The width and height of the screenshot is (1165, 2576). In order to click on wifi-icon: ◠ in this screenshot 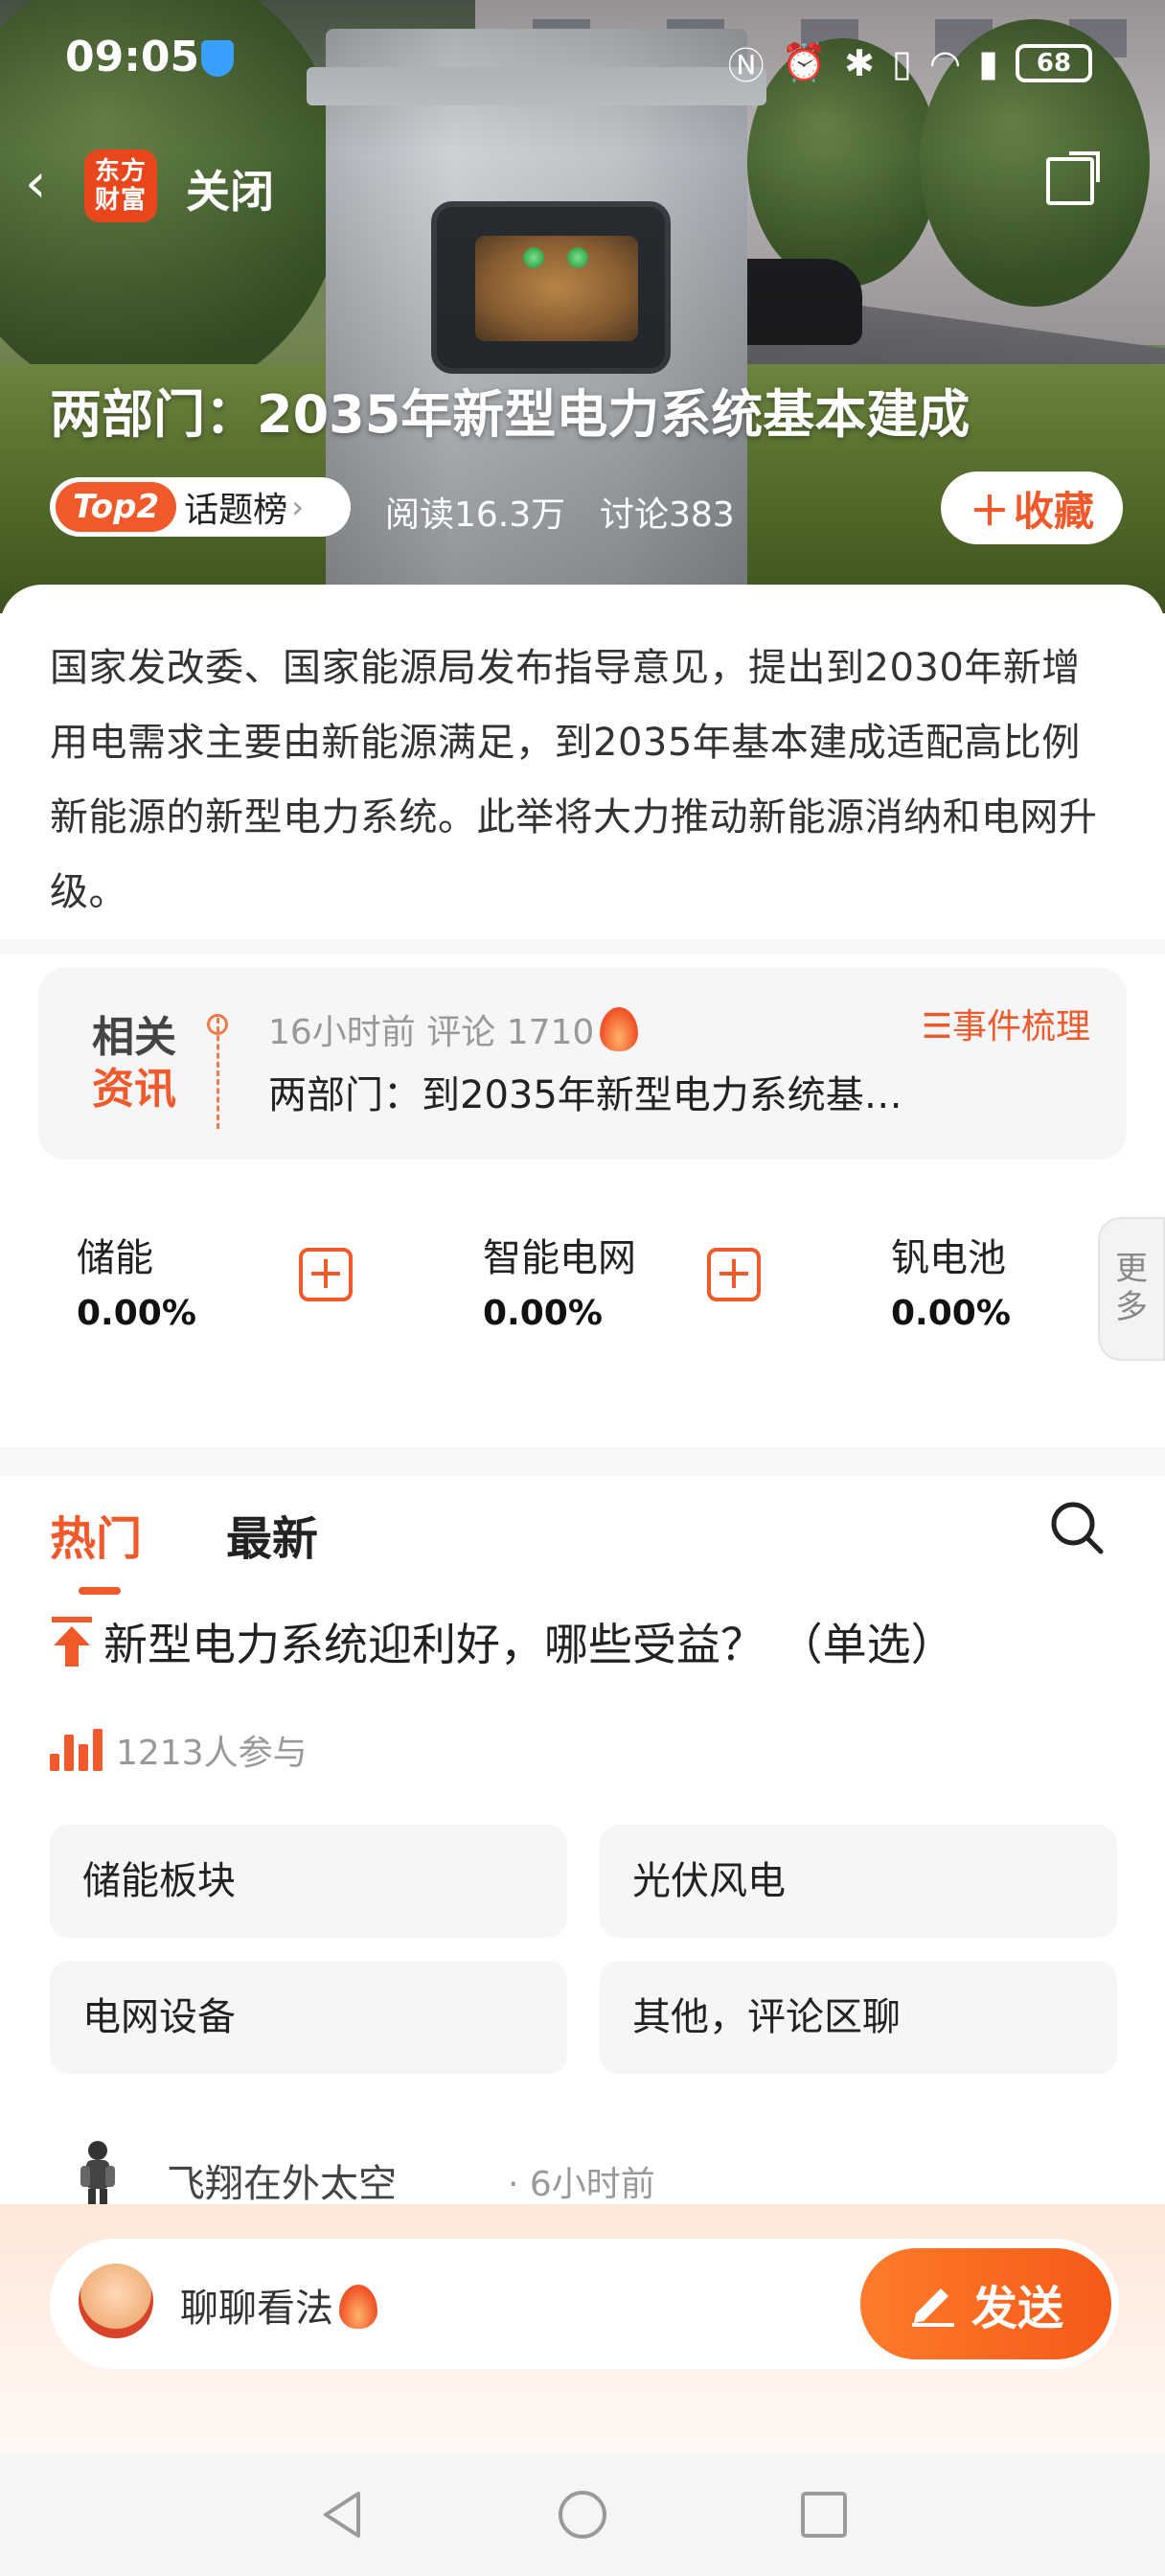, I will do `click(945, 63)`.